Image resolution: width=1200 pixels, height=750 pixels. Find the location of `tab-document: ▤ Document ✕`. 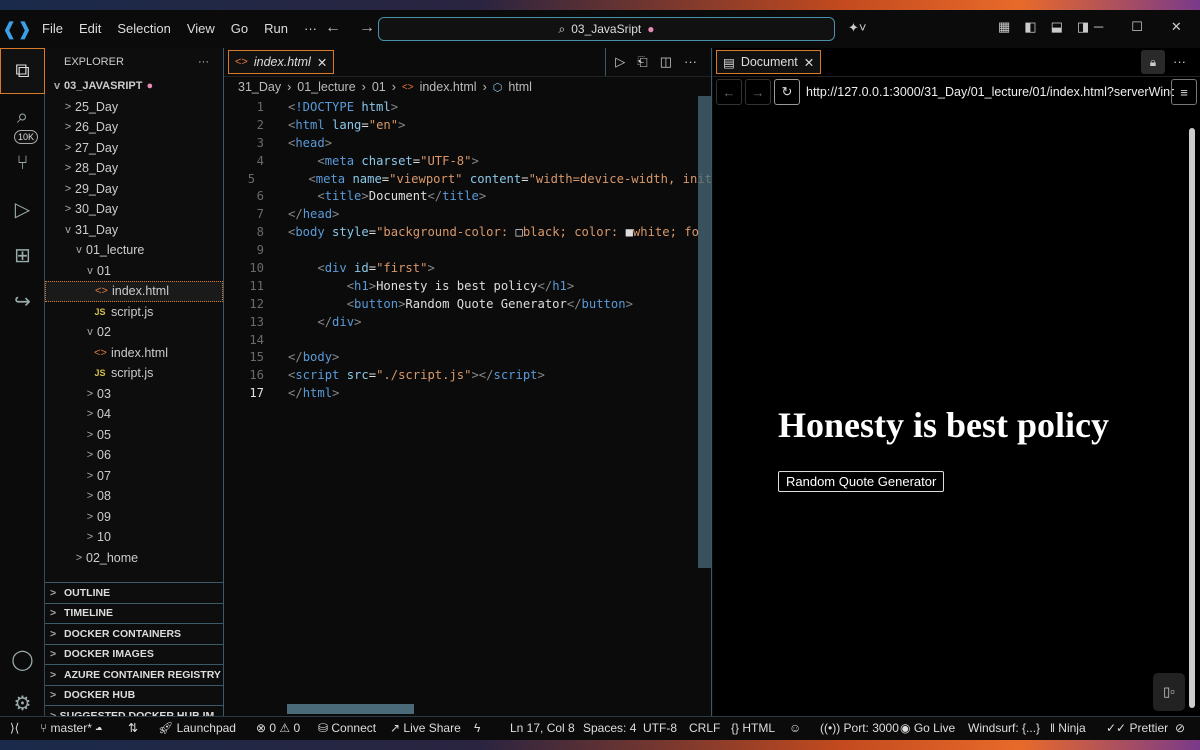

tab-document: ▤ Document ✕ is located at coordinates (769, 62).